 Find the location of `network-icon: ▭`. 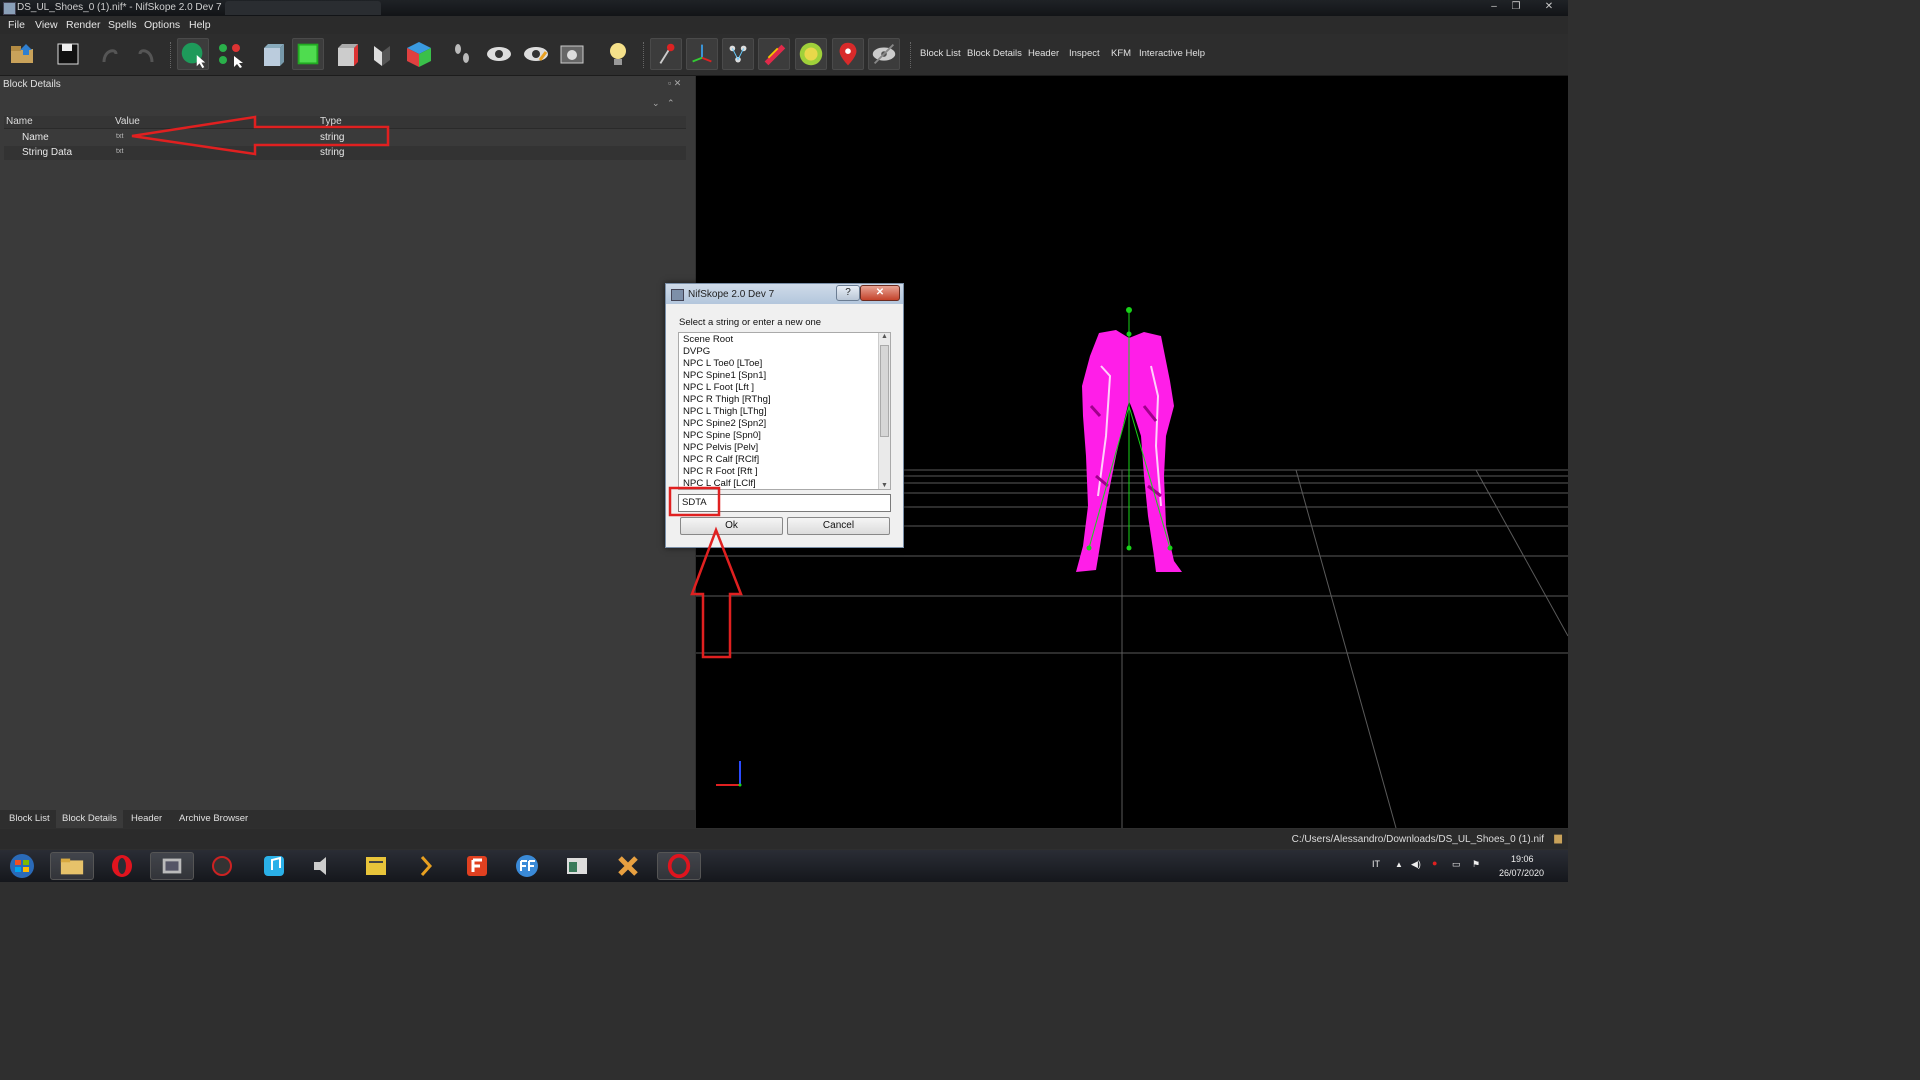

network-icon: ▭ is located at coordinates (1456, 864).